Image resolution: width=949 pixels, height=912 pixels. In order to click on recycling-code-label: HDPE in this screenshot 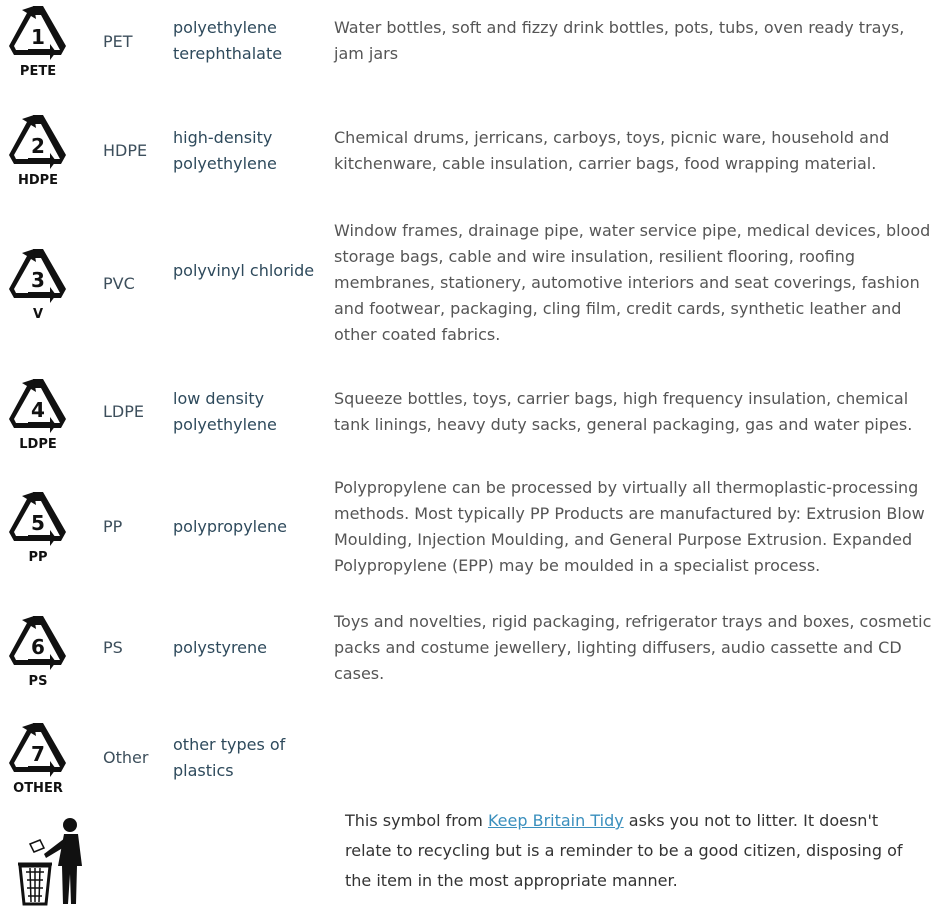, I will do `click(38, 180)`.